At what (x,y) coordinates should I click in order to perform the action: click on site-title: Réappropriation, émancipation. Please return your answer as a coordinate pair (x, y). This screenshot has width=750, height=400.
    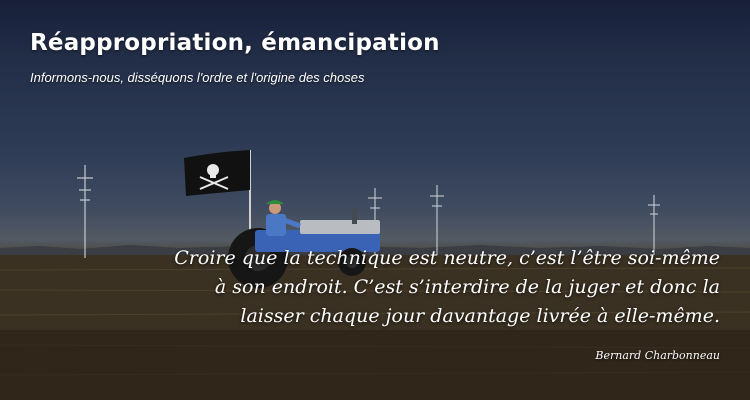
    Looking at the image, I should click on (375, 43).